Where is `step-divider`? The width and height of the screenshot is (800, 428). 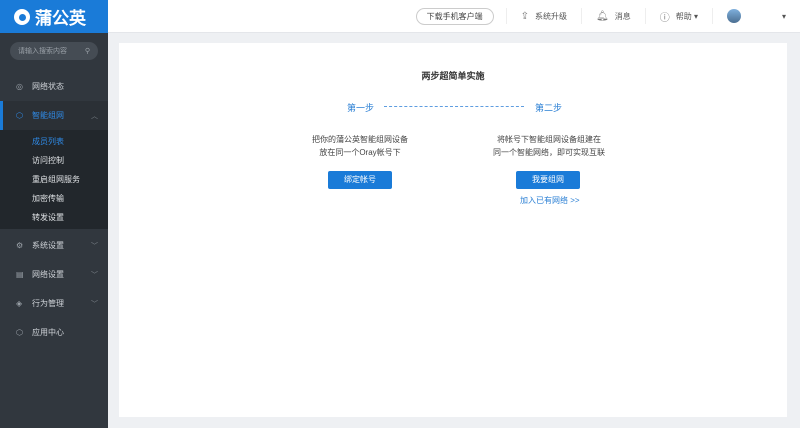 step-divider is located at coordinates (454, 106).